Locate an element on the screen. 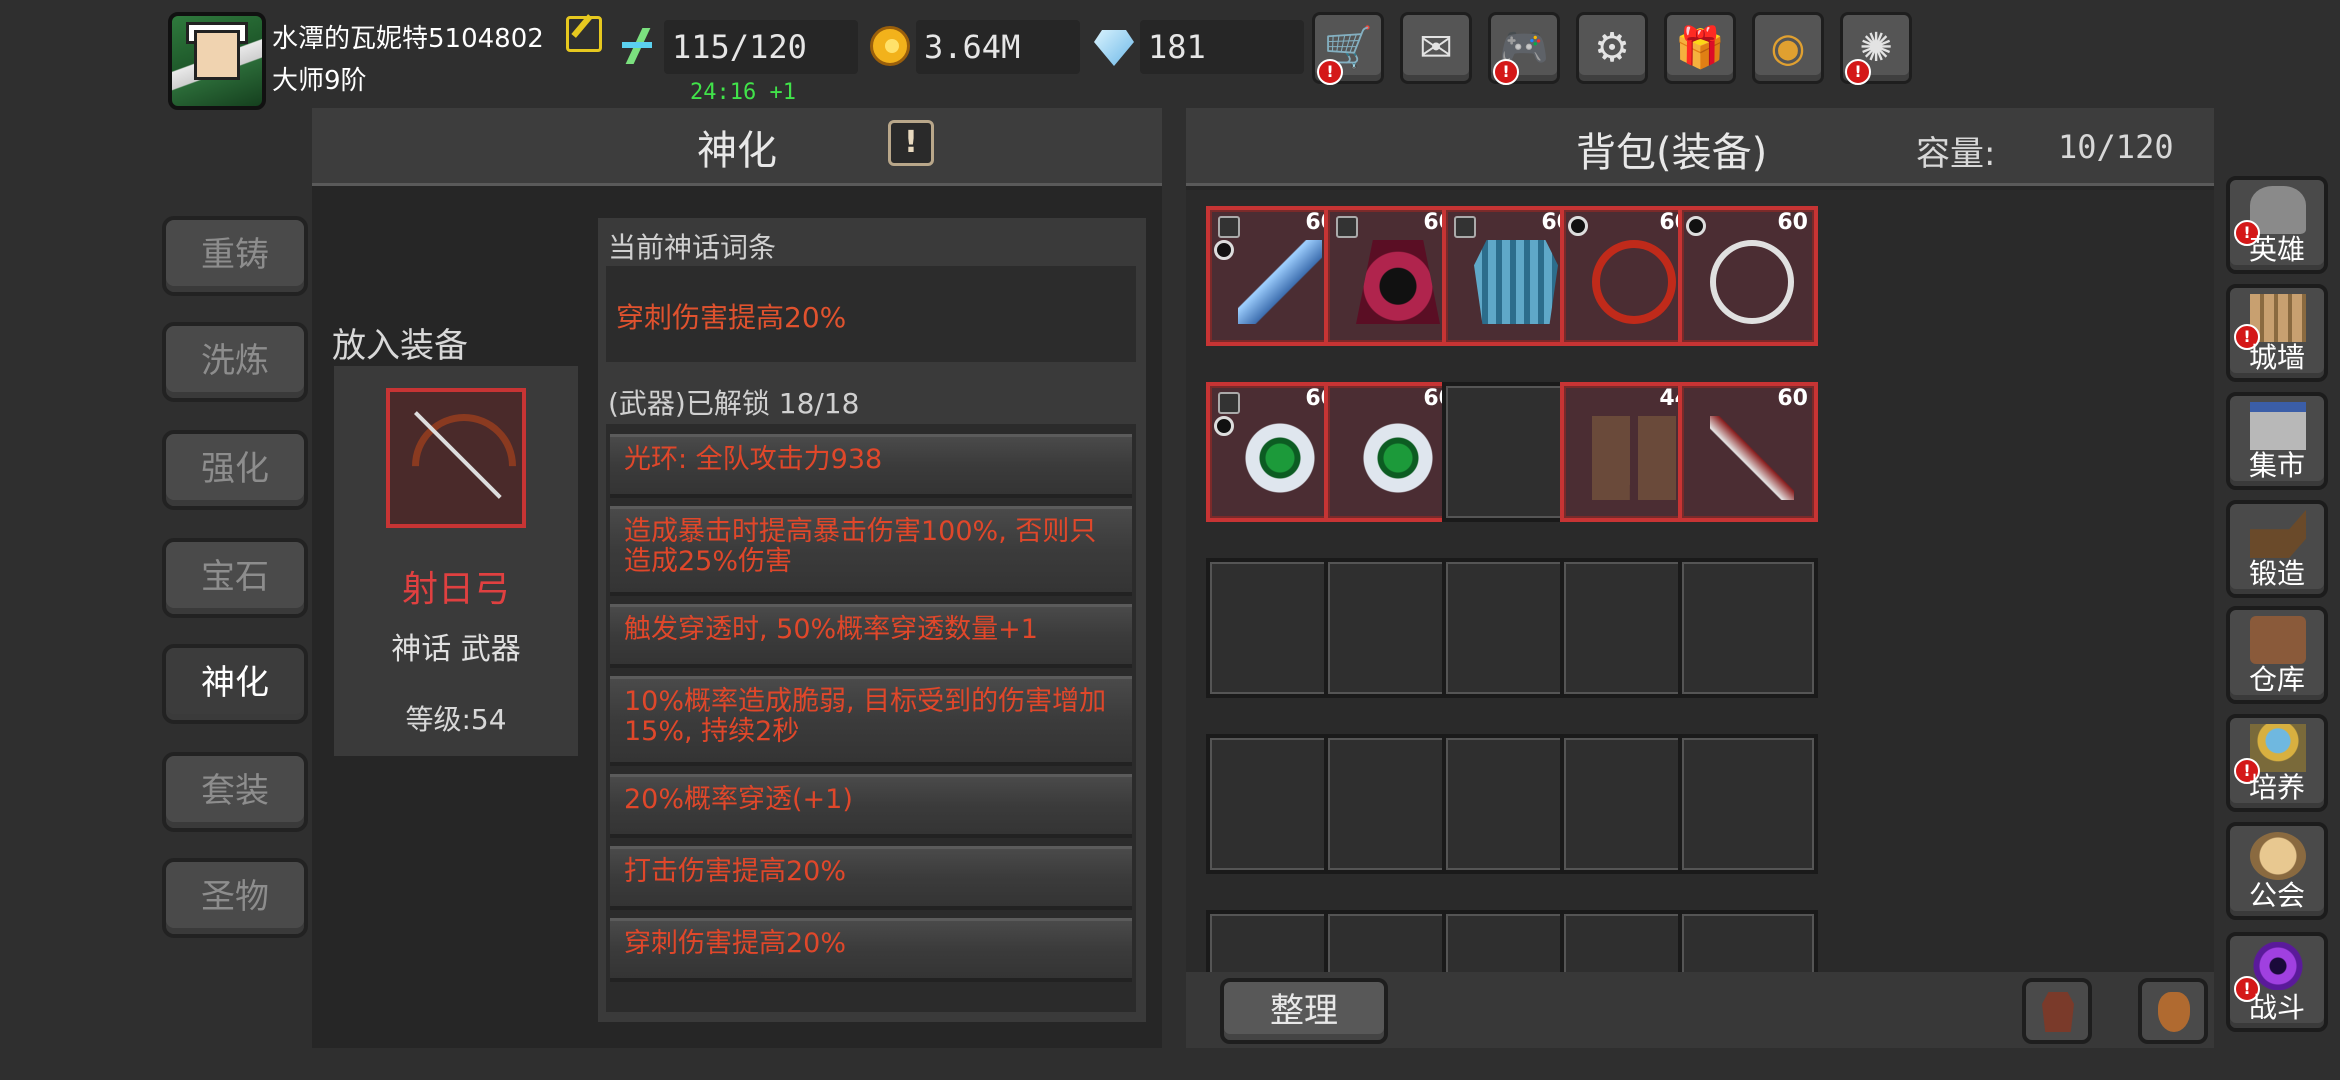 The height and width of the screenshot is (1080, 2340). mythify-title: 神化 is located at coordinates (737, 151).